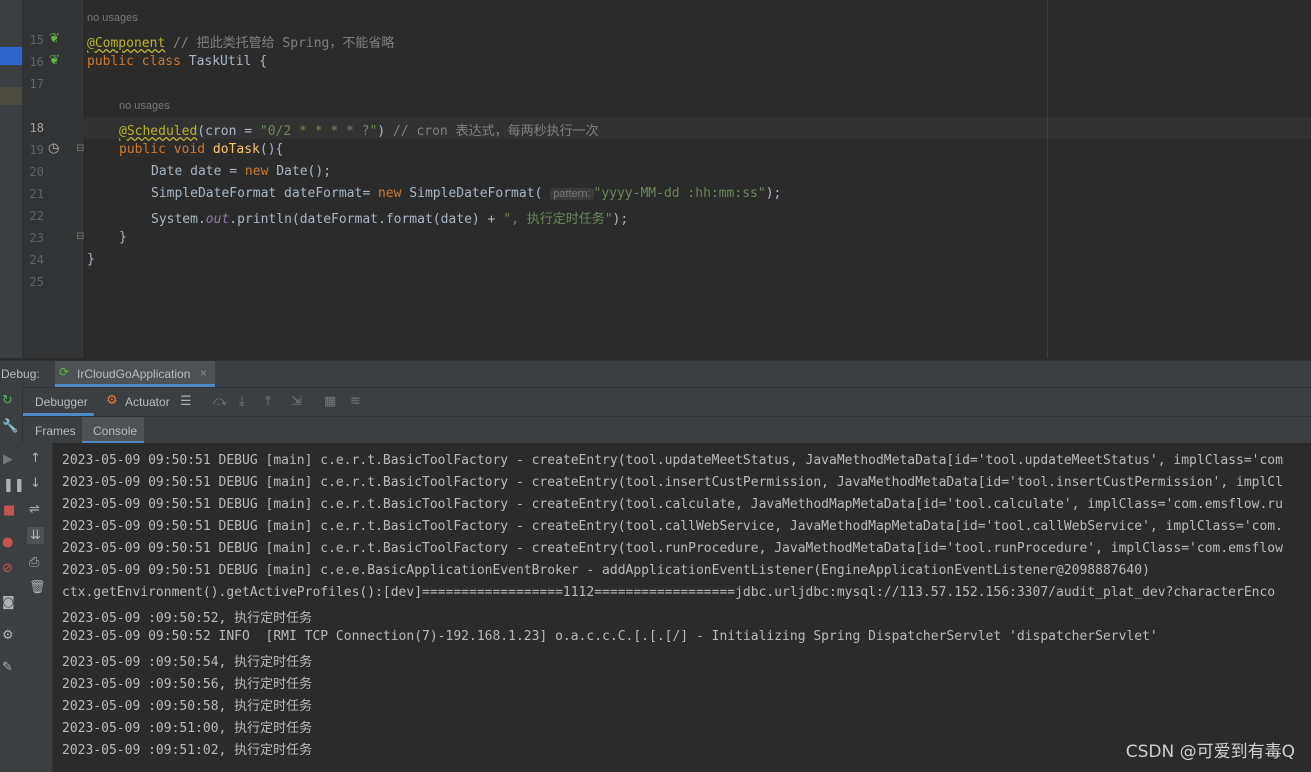  What do you see at coordinates (37, 607) in the screenshot?
I see `console-side-toolbar: ↑ ↓ ⇌ ⇊ ⎙ 🗑` at bounding box center [37, 607].